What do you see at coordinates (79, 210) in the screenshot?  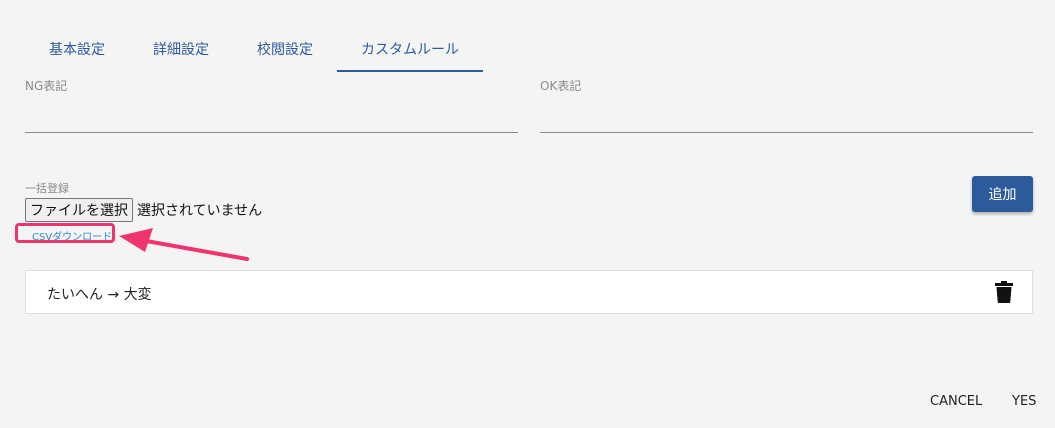 I see `choose-file-button: ファイルを選択` at bounding box center [79, 210].